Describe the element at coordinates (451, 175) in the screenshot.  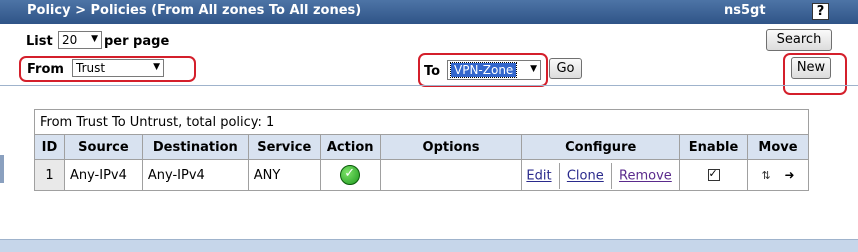
I see `policy-options` at that location.